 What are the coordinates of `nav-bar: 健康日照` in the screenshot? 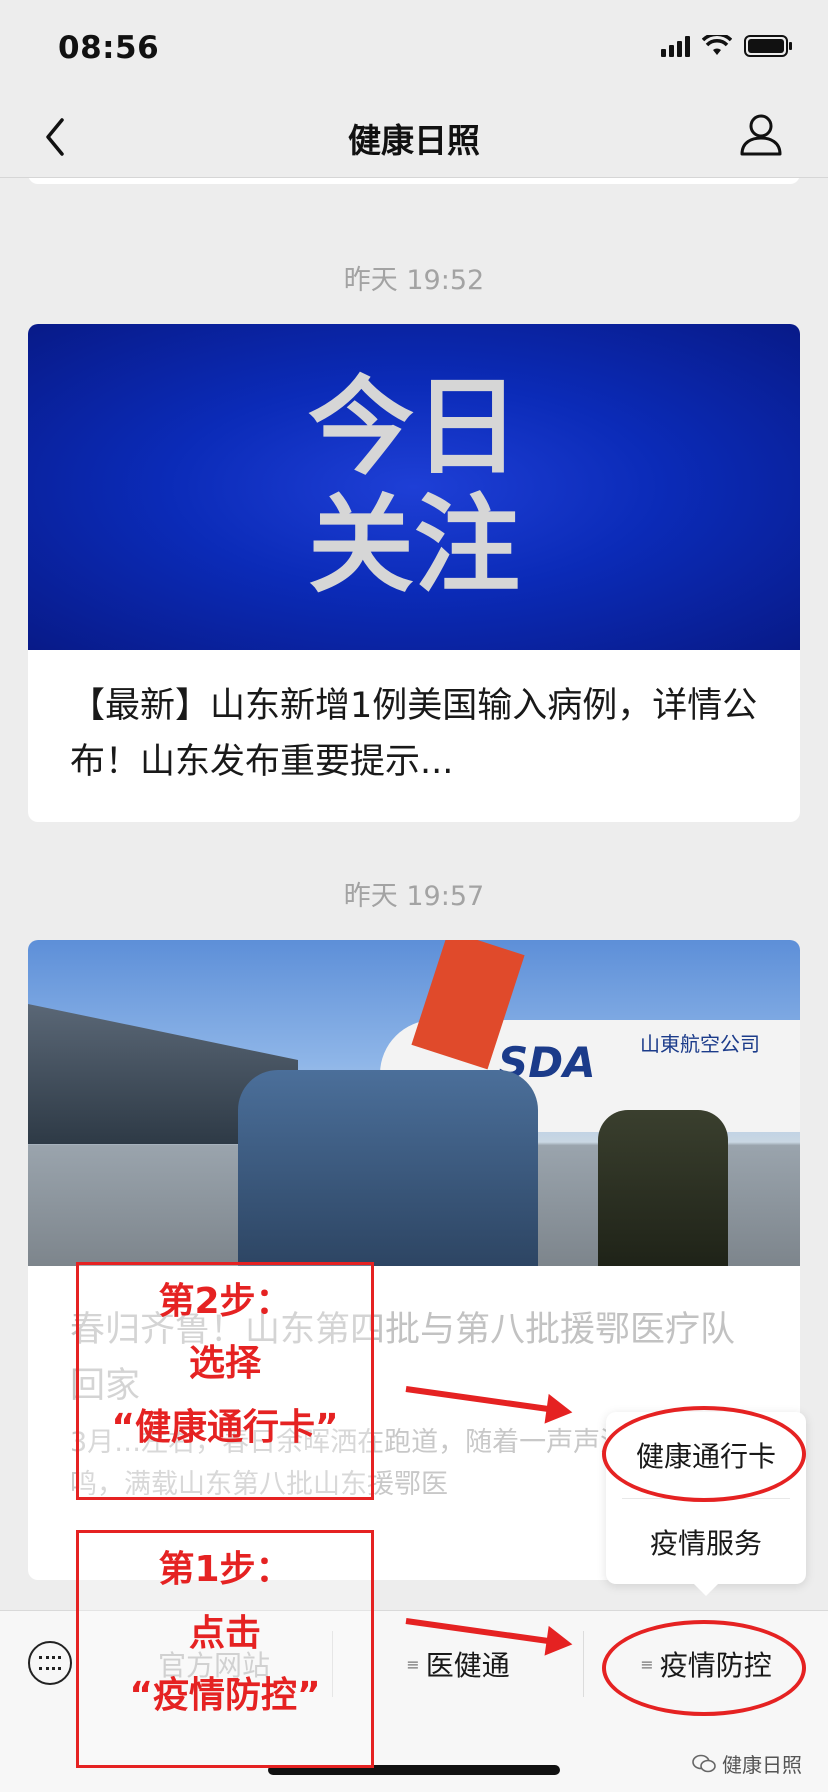 It's located at (414, 137).